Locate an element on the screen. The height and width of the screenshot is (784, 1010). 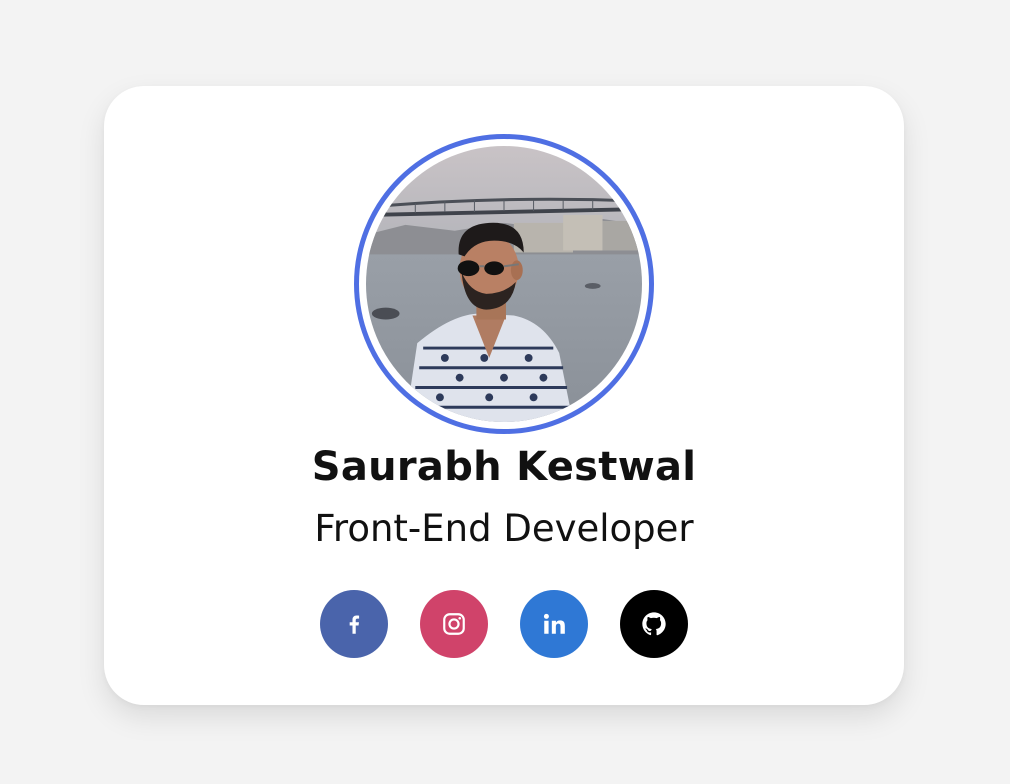
avatar-ring is located at coordinates (504, 284).